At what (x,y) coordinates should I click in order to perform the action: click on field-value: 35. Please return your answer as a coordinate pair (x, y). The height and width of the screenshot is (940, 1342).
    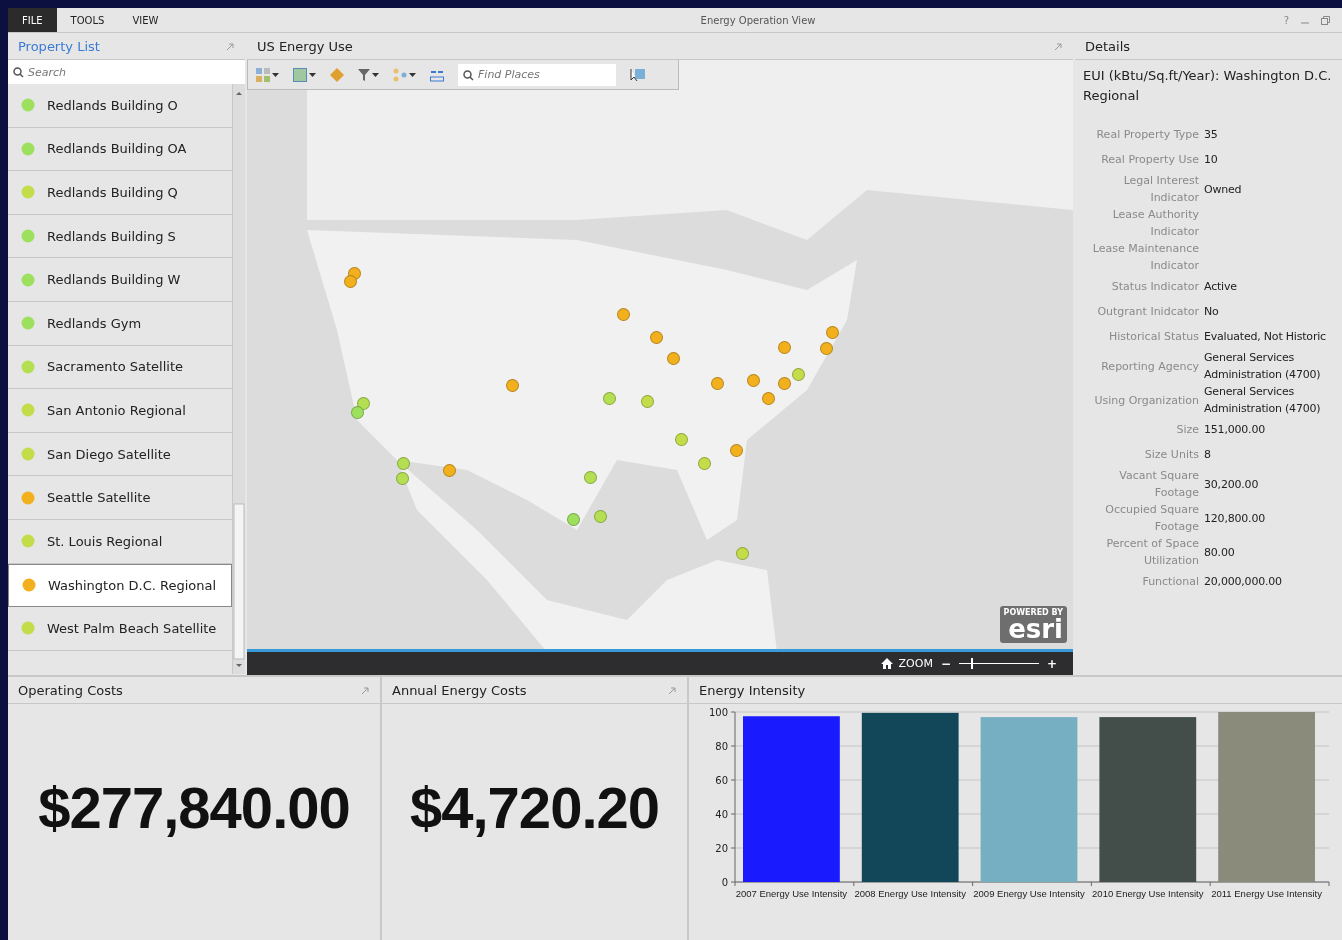
    Looking at the image, I should click on (1211, 135).